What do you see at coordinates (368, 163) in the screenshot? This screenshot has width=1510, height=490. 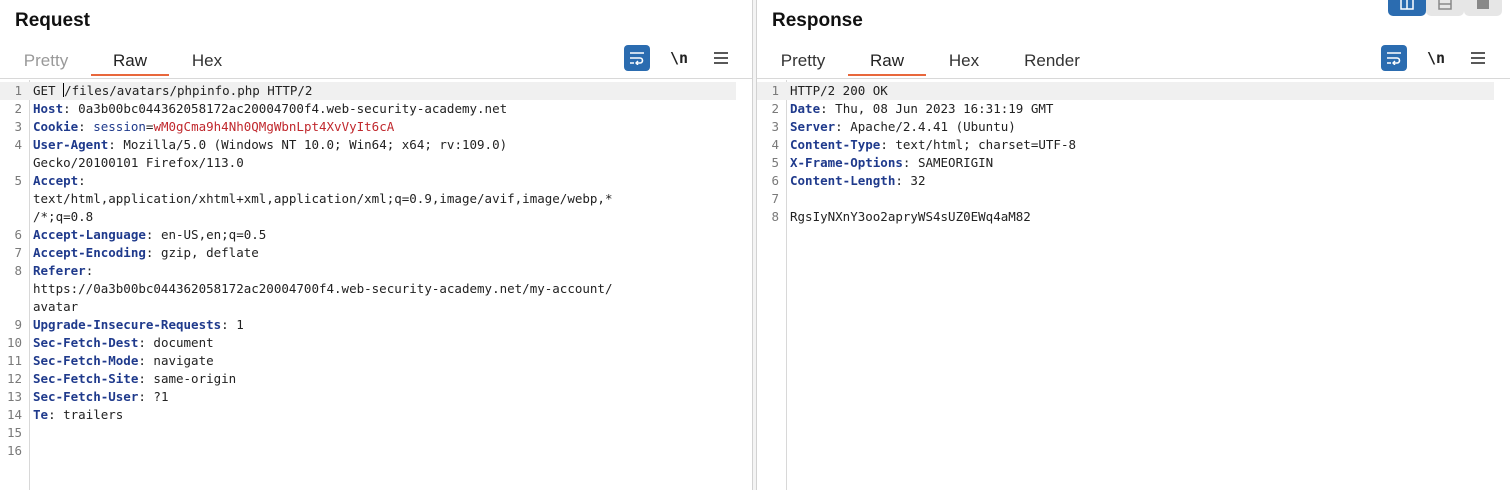 I see `code-line: Gecko/20100101 Firefox/113.0` at bounding box center [368, 163].